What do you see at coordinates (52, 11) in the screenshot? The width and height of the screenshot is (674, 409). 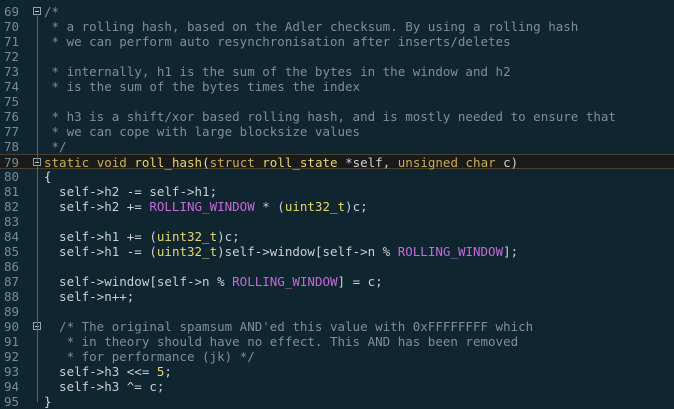 I see `code-text: /*` at bounding box center [52, 11].